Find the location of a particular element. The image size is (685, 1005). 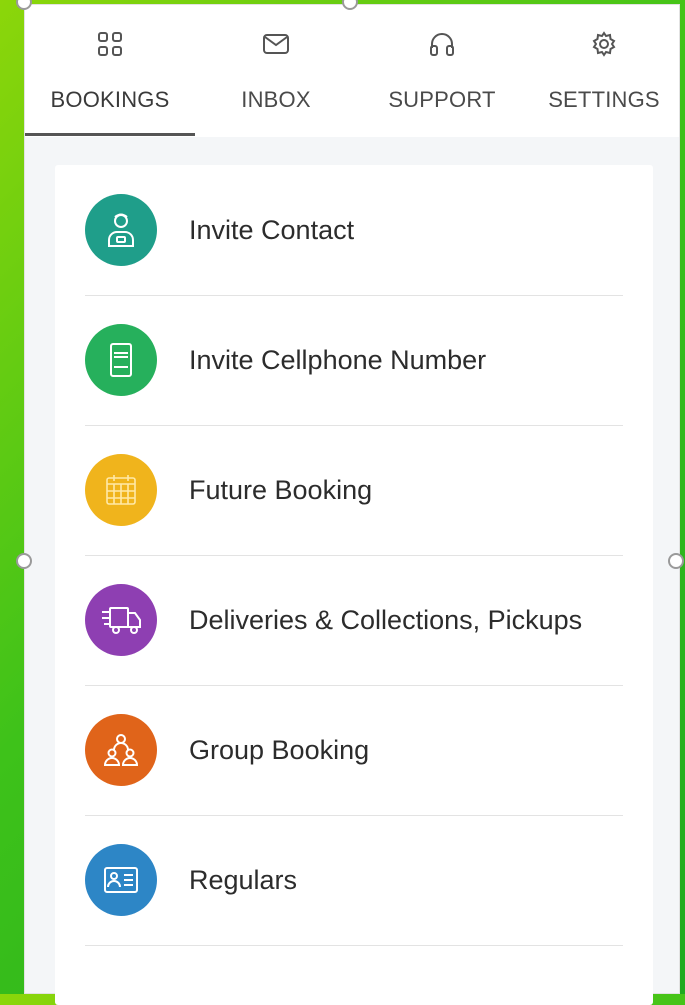

menu-item-regulars: Regulars is located at coordinates (354, 880).